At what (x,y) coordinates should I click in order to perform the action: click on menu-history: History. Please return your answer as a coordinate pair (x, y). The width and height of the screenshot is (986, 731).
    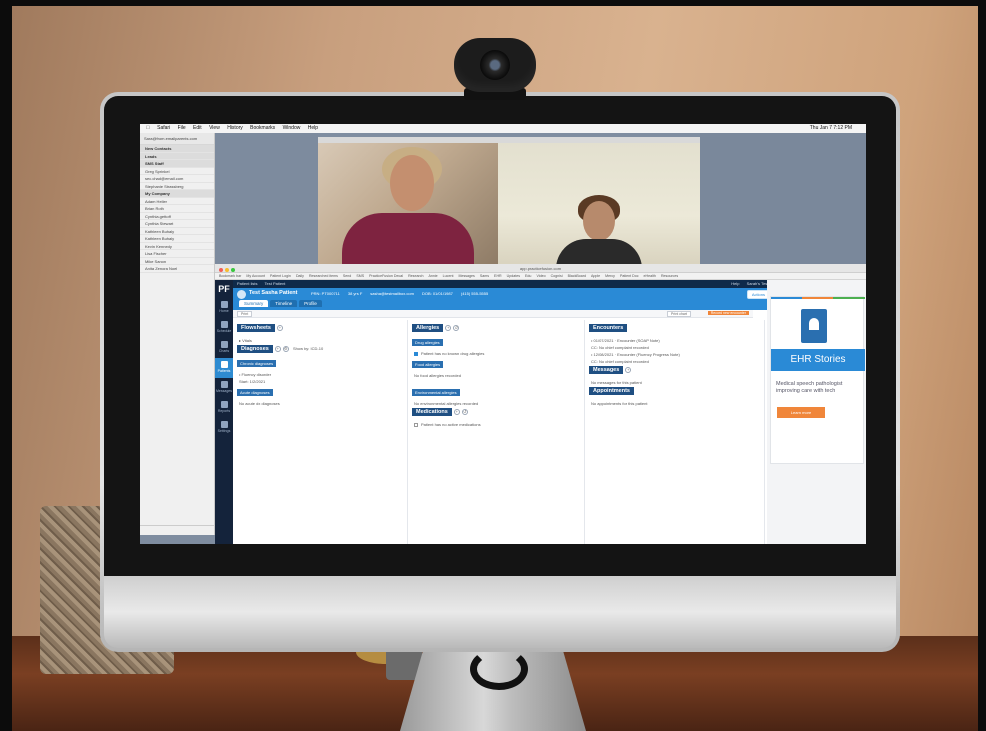
    Looking at the image, I should click on (235, 128).